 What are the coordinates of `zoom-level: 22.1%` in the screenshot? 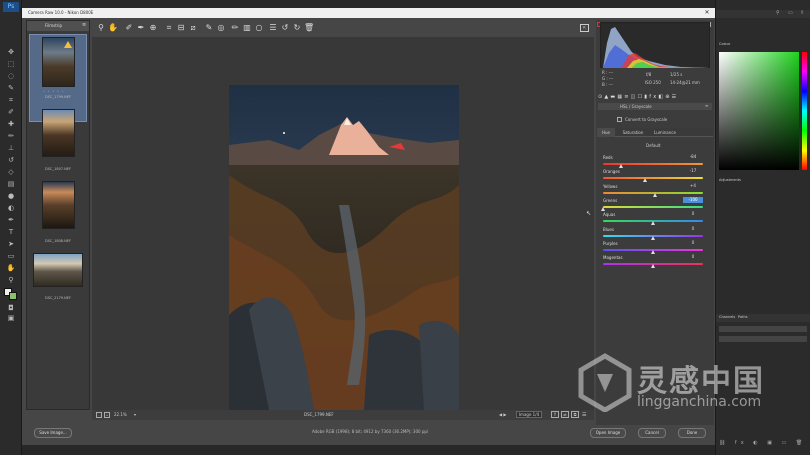 It's located at (120, 415).